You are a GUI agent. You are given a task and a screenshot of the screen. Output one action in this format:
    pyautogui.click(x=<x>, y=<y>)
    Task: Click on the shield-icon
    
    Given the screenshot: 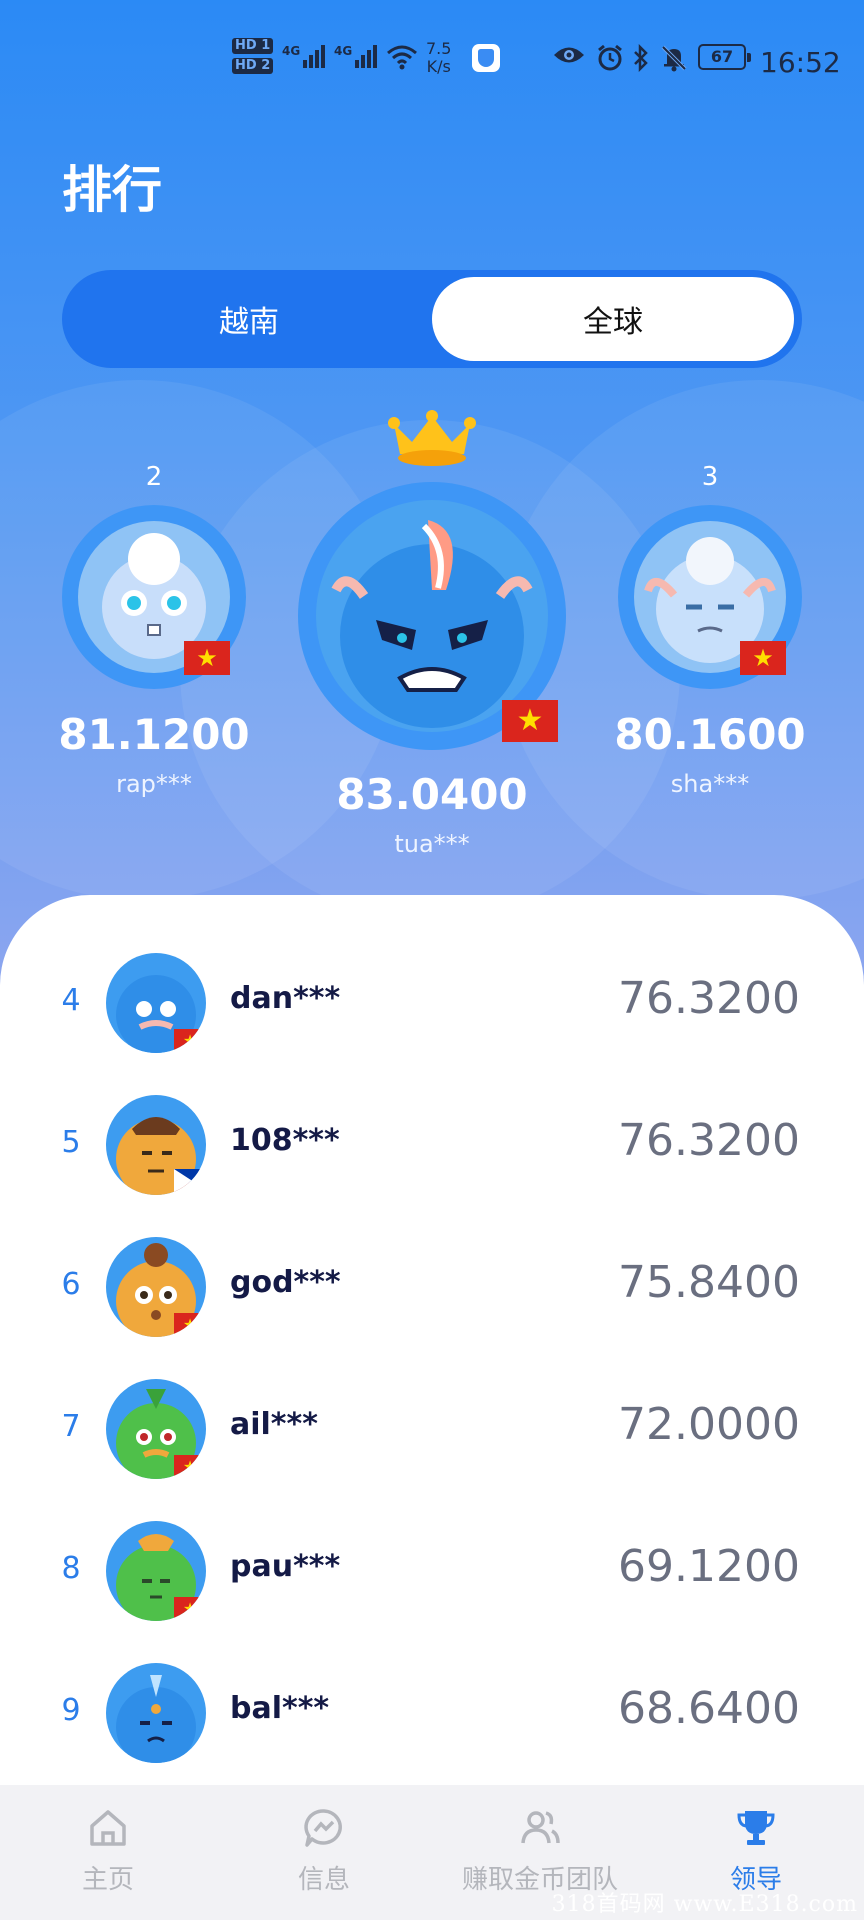 What is the action you would take?
    pyautogui.click(x=486, y=58)
    